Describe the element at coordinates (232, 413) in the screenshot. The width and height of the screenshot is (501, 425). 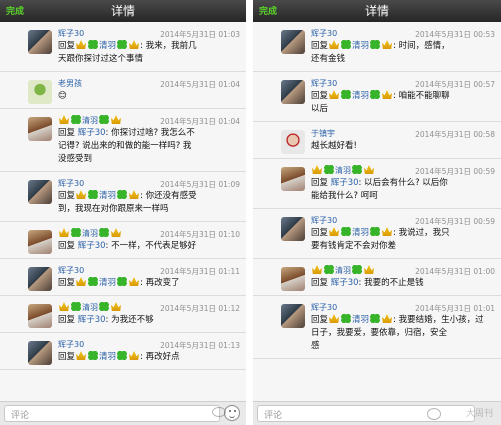
I see `emoji-icon` at that location.